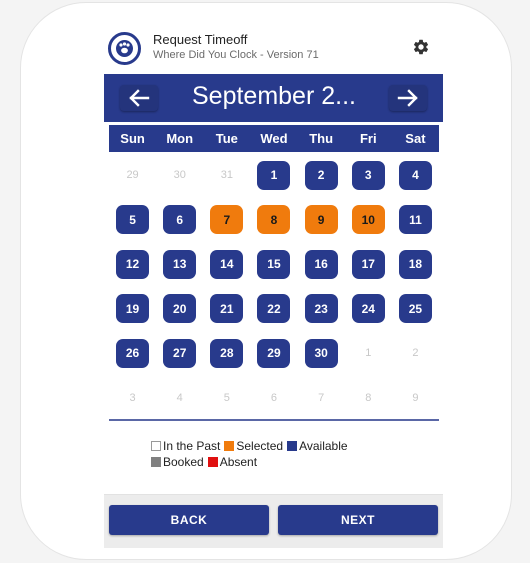 The width and height of the screenshot is (530, 563). I want to click on day-available: 30, so click(321, 353).